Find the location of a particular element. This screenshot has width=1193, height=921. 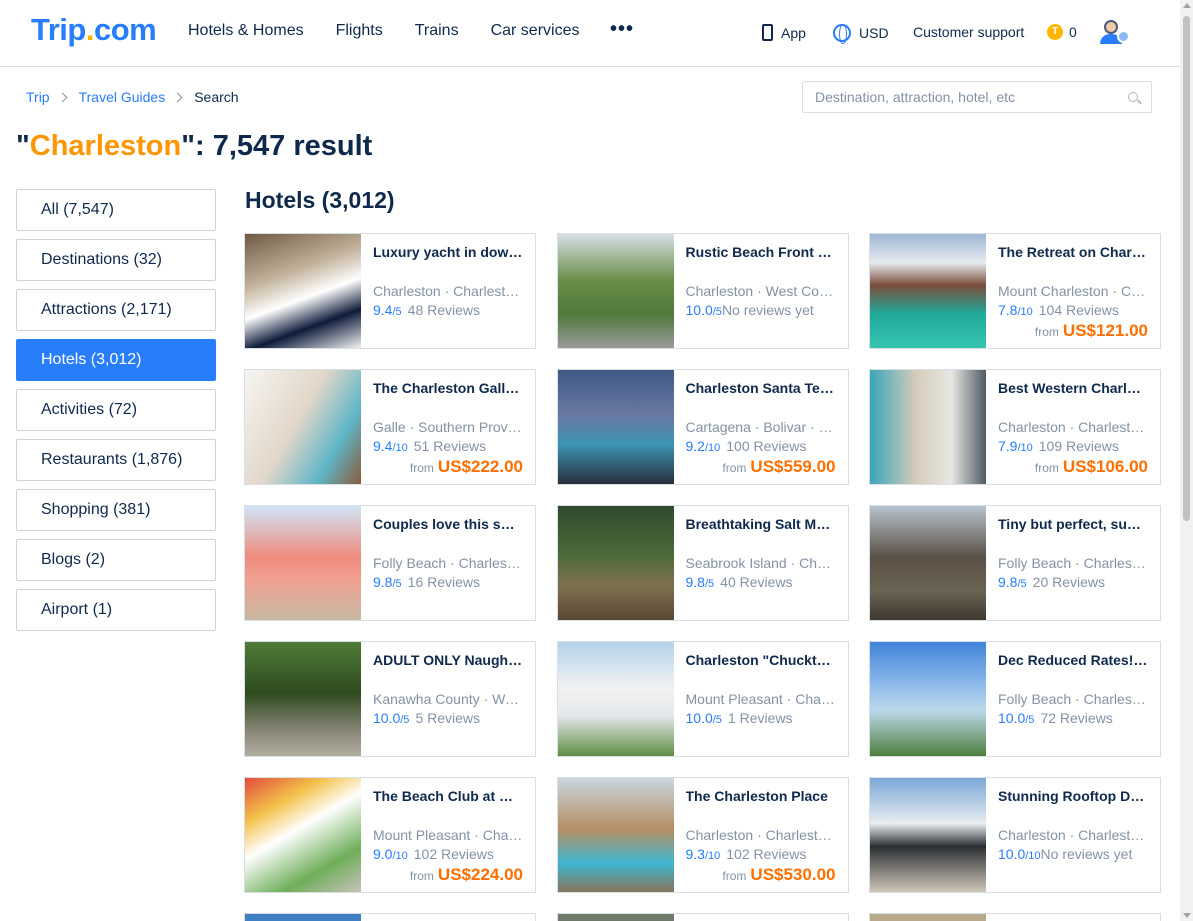

hotel-name: Charleston "Chuckt" Cottage is located at coordinates (761, 661).